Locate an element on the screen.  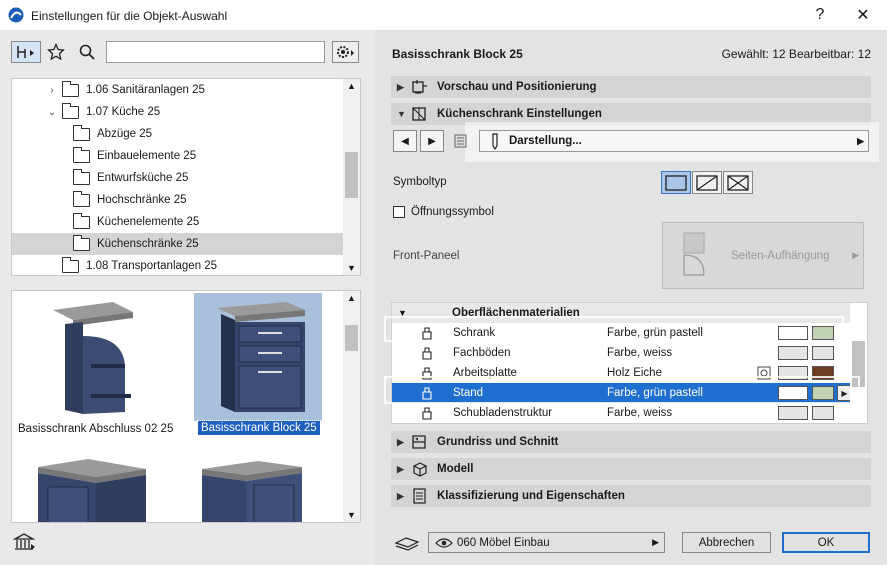
tree-item-transport: 1.08 Transportanlagen 25 is located at coordinates (178, 265).